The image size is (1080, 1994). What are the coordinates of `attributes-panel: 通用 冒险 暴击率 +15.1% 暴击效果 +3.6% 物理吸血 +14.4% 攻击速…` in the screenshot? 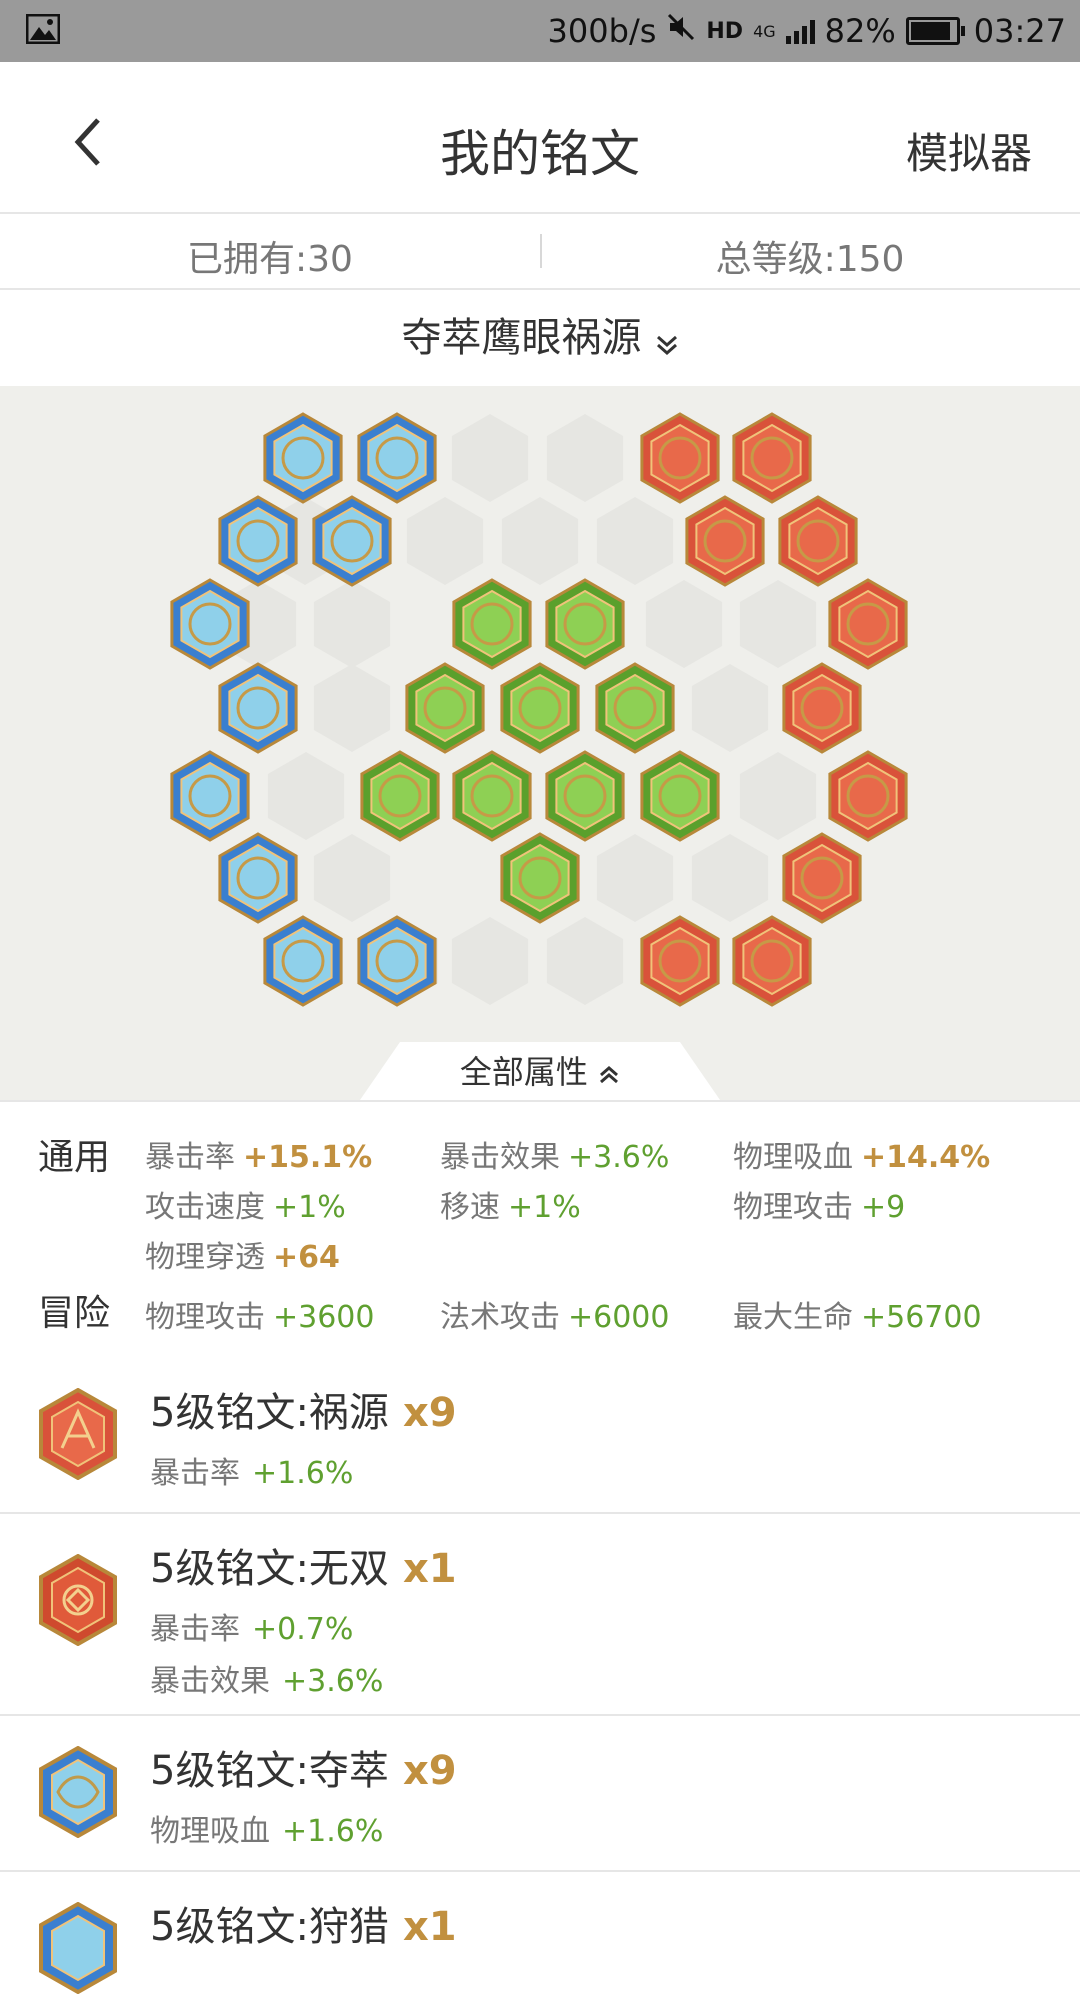 It's located at (540, 1230).